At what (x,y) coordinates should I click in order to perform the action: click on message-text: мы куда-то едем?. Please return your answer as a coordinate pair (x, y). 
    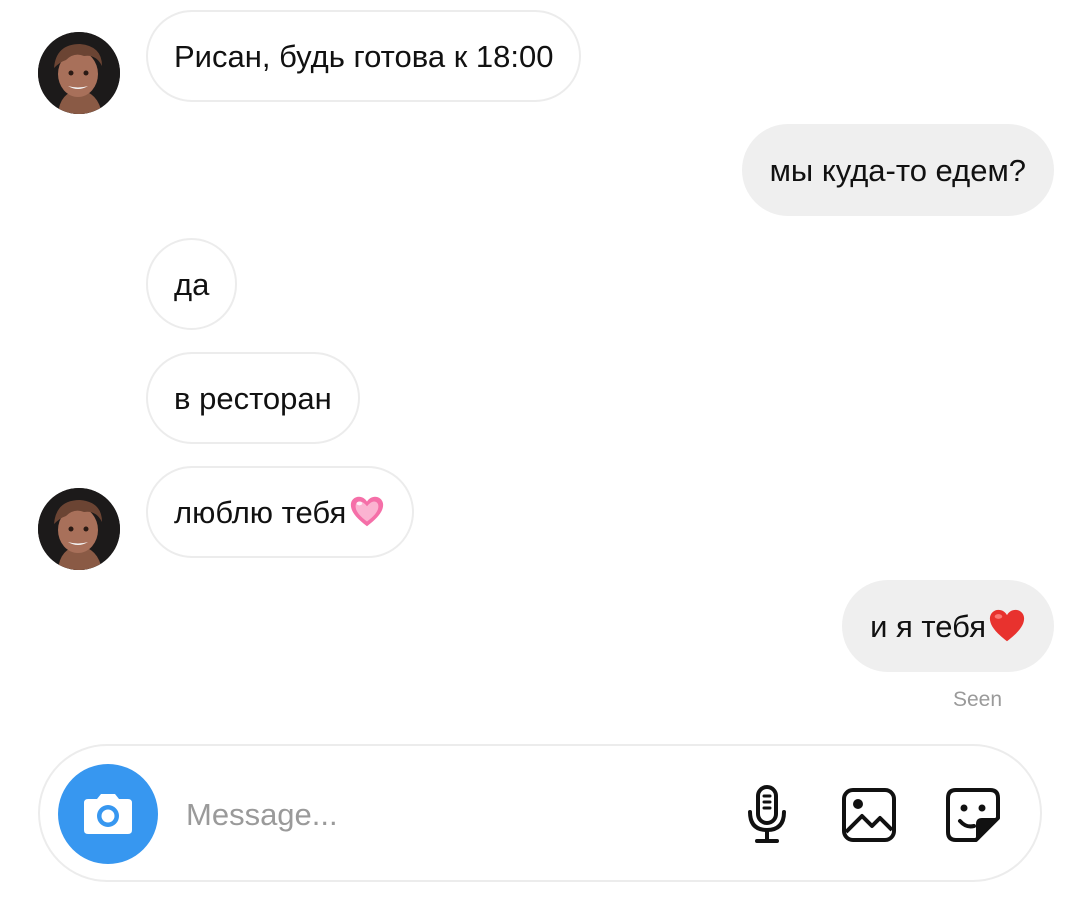
    Looking at the image, I should click on (897, 170).